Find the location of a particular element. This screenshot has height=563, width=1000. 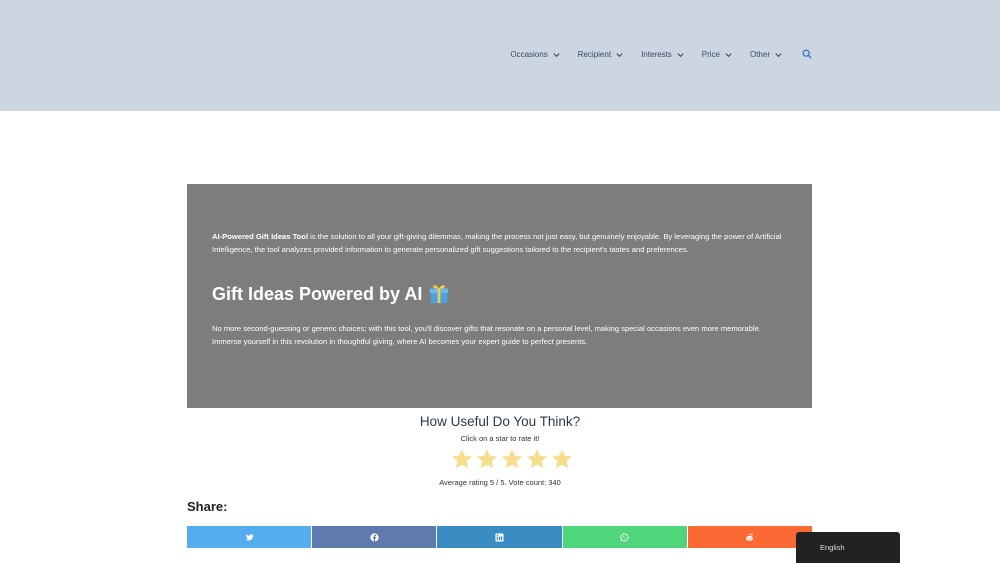

share-buttons is located at coordinates (500, 537).